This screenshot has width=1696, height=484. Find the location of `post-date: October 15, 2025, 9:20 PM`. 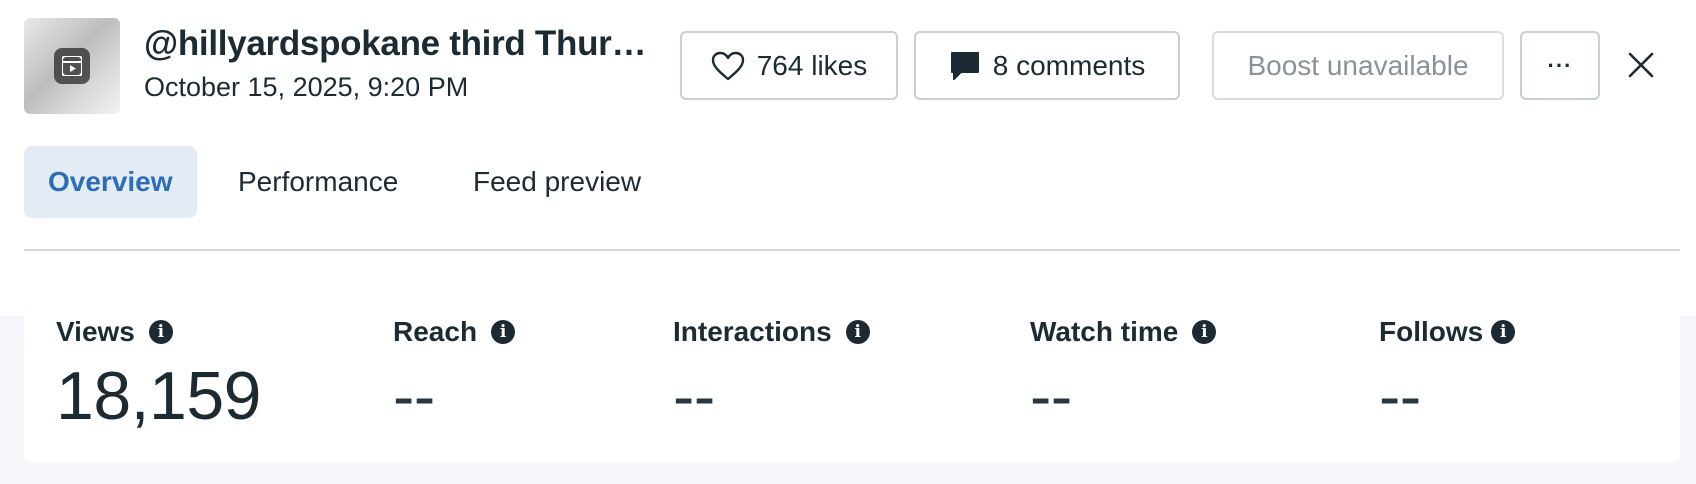

post-date: October 15, 2025, 9:20 PM is located at coordinates (306, 87).